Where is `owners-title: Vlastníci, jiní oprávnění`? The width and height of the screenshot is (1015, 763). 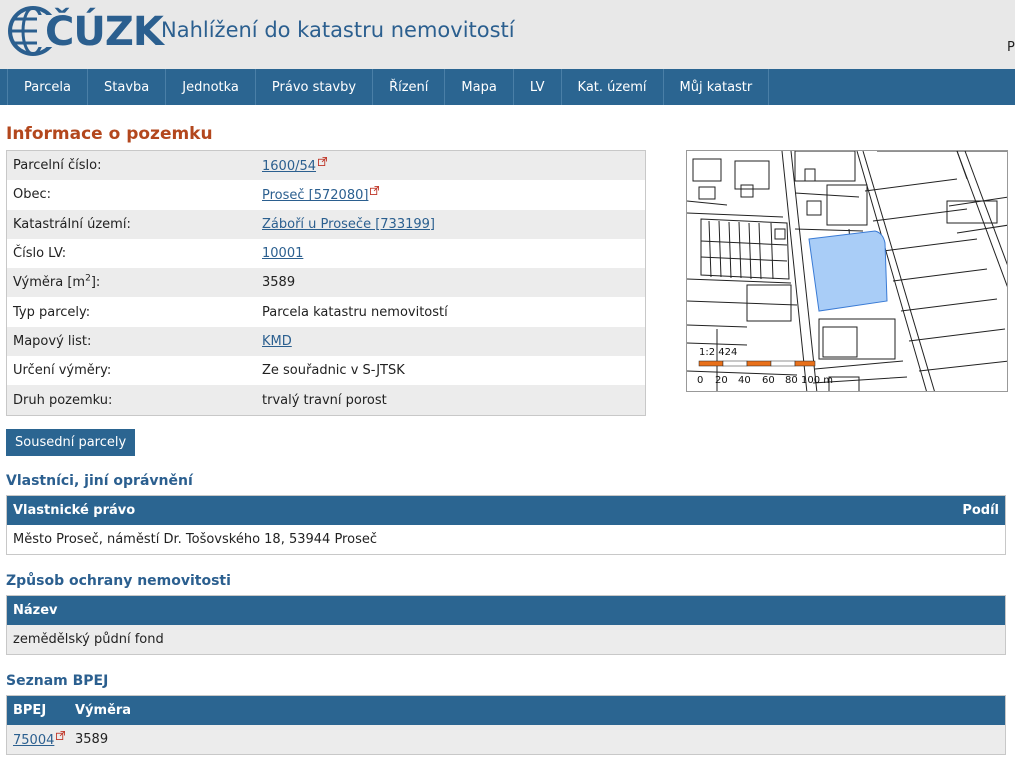
owners-title: Vlastníci, jiní oprávnění is located at coordinates (99, 481).